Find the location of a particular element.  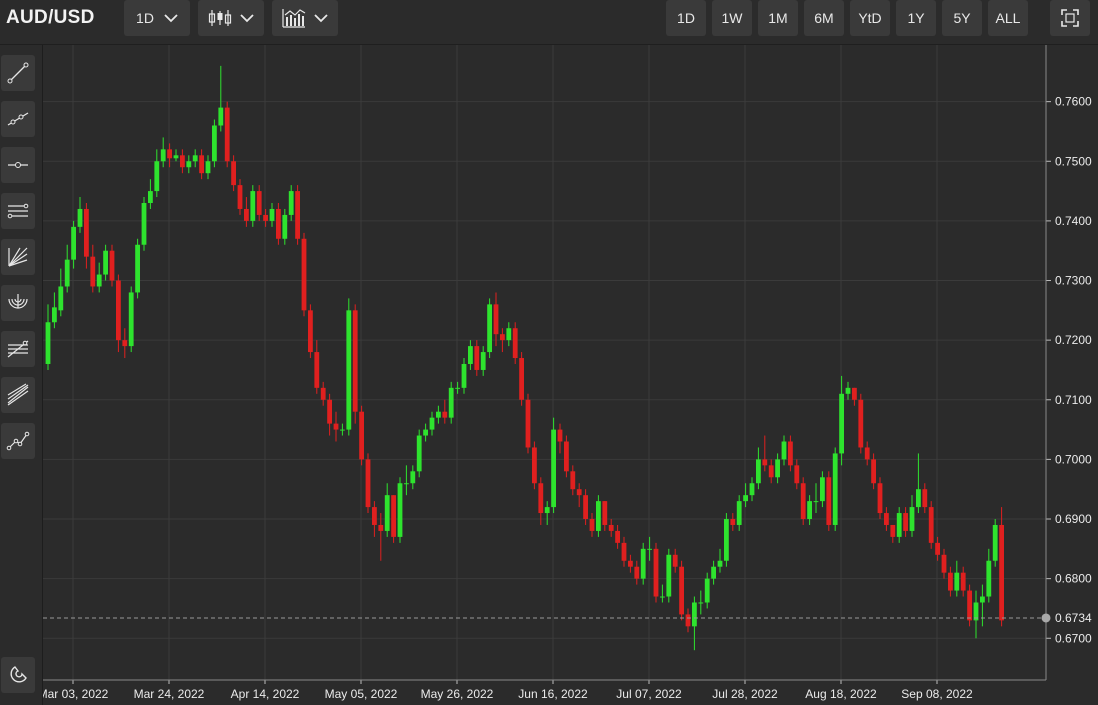

indicators-dropdown is located at coordinates (305, 18).